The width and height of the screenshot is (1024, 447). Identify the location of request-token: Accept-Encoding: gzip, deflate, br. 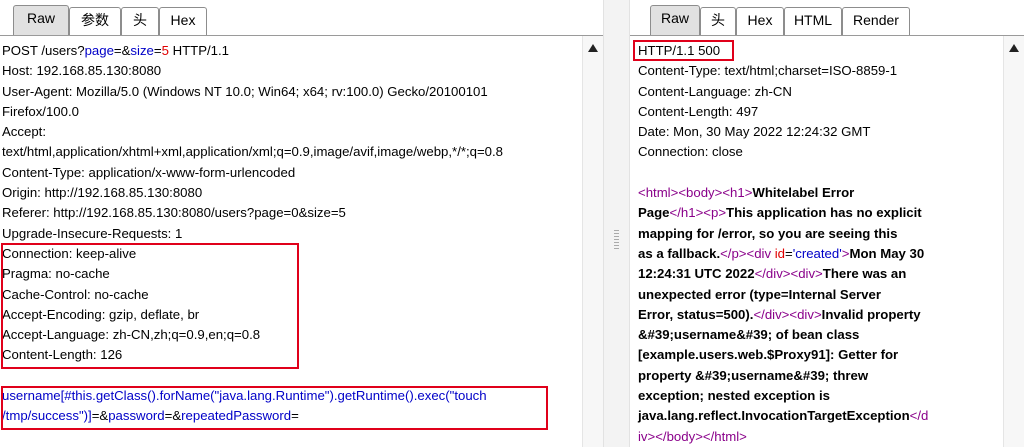
(101, 314).